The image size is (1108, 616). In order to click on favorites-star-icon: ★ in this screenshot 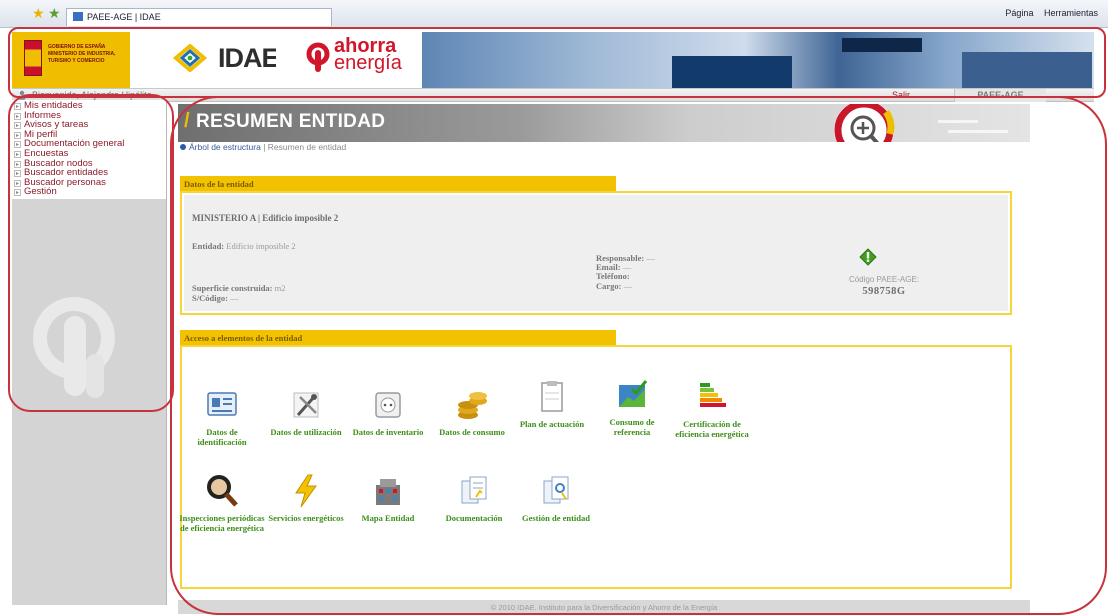, I will do `click(38, 14)`.